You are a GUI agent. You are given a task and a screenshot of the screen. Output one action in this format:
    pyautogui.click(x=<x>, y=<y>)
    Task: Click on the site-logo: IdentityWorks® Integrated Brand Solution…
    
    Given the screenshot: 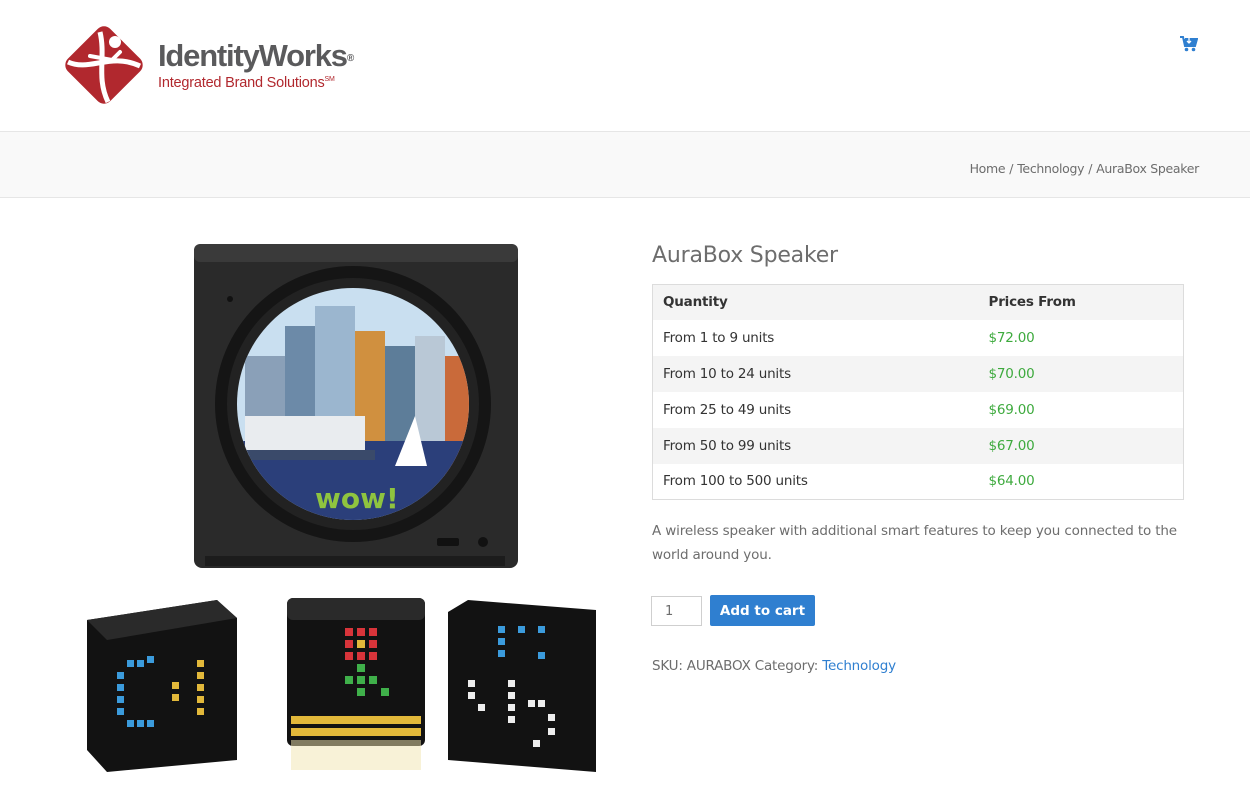 What is the action you would take?
    pyautogui.click(x=207, y=65)
    